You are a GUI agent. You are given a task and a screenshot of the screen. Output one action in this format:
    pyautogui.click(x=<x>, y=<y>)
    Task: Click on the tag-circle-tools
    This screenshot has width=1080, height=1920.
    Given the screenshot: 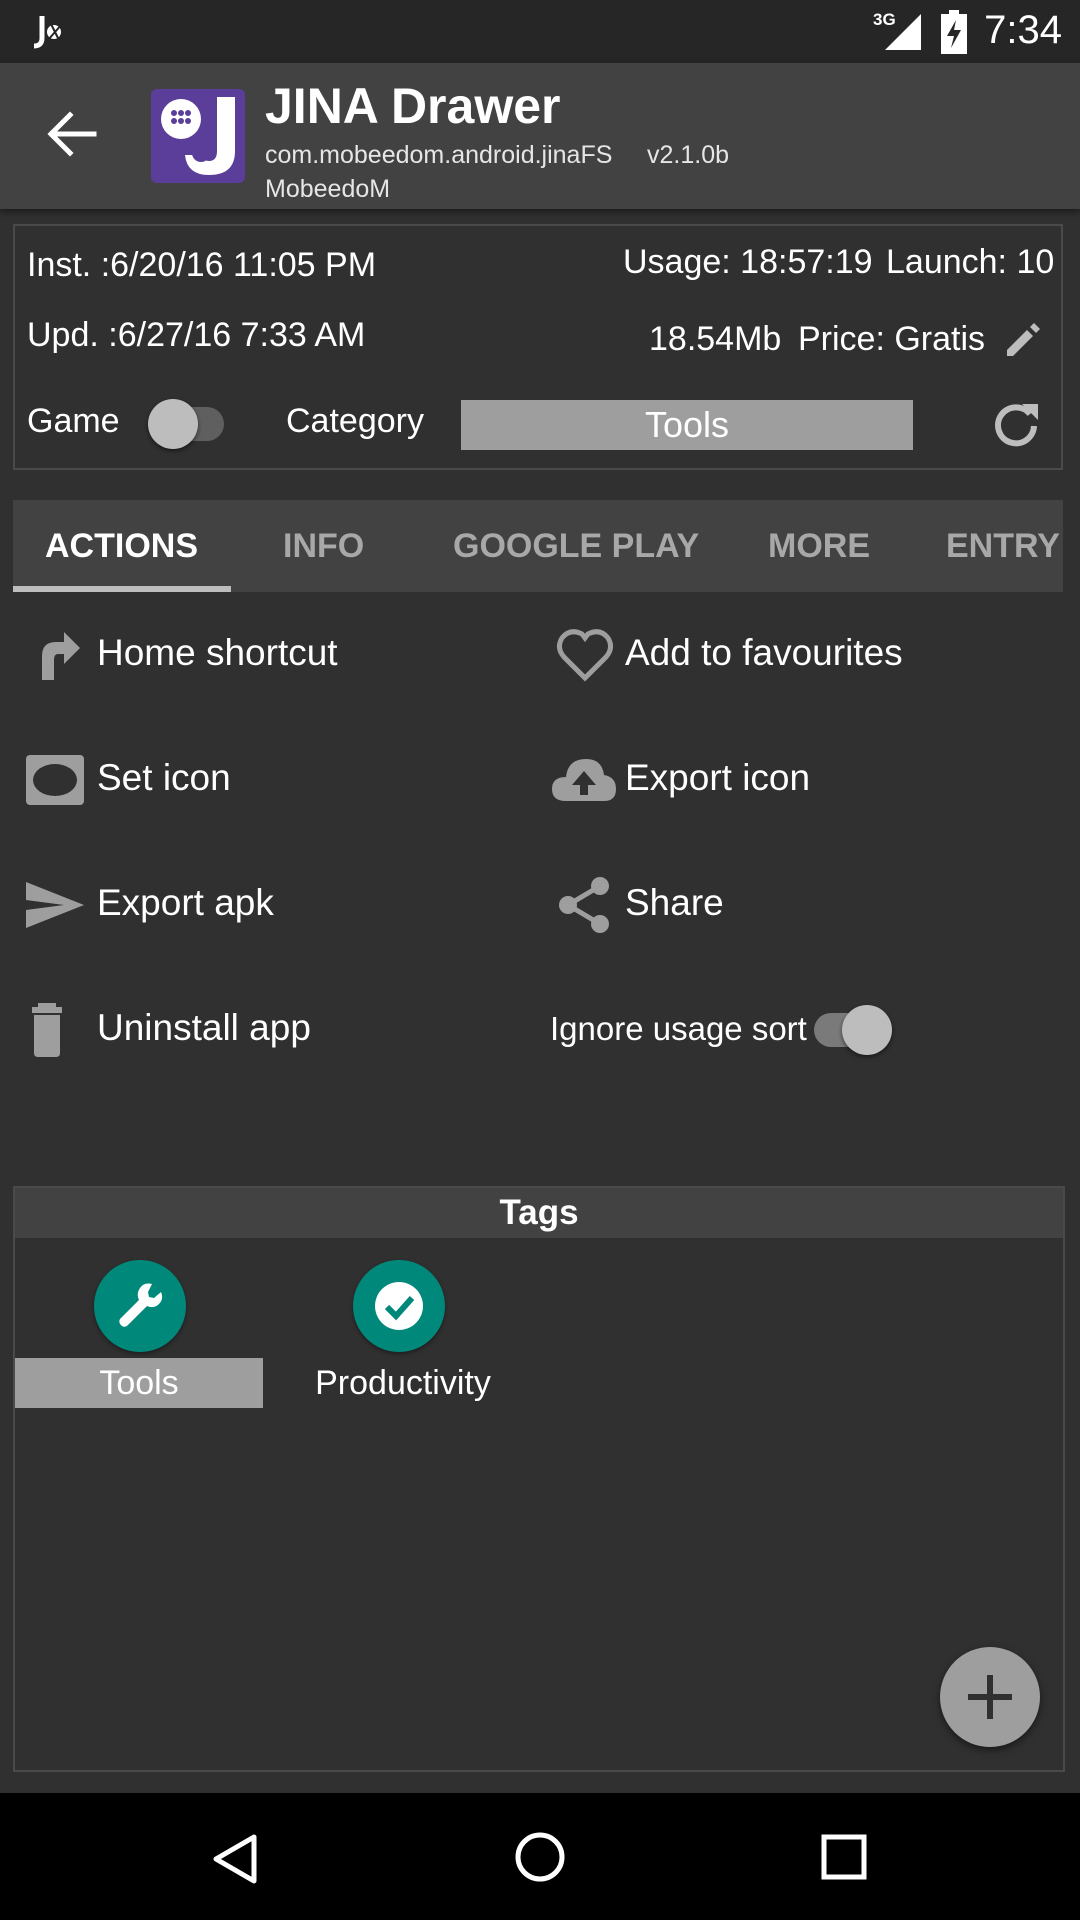 What is the action you would take?
    pyautogui.click(x=140, y=1306)
    